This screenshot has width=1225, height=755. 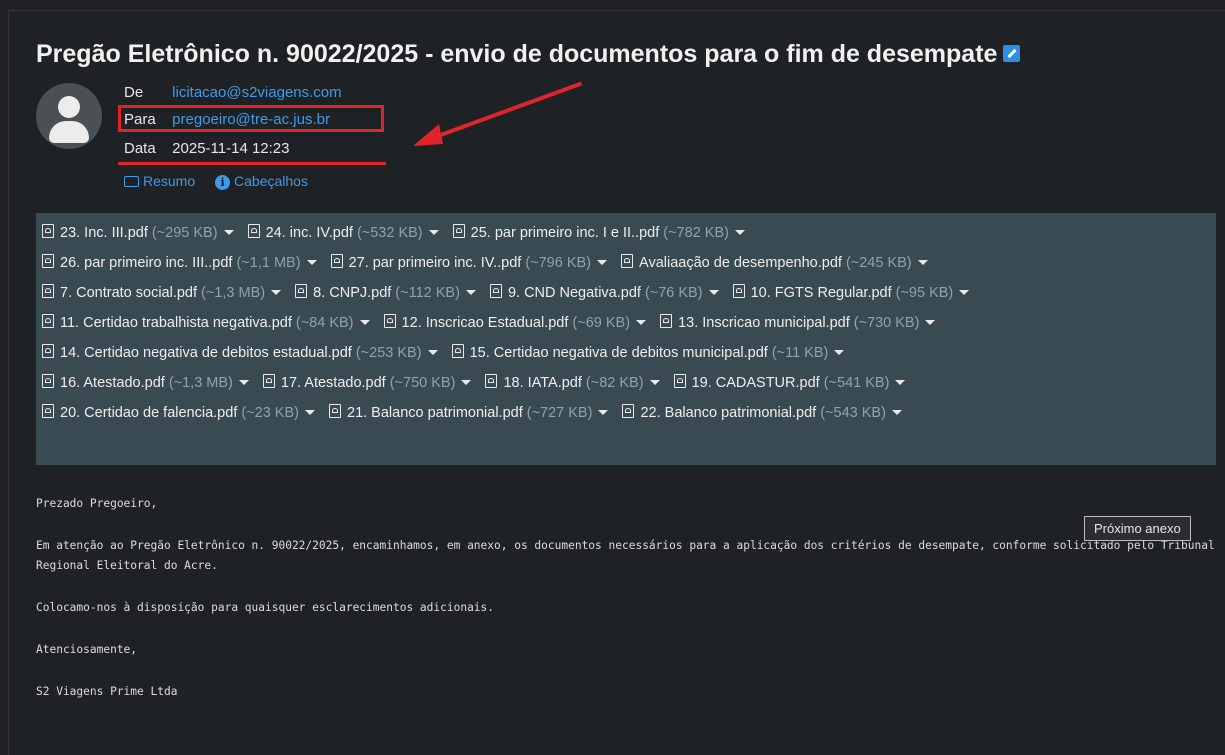 I want to click on attachment-name: 13. Inscricao municipal.pdf, so click(x=764, y=323).